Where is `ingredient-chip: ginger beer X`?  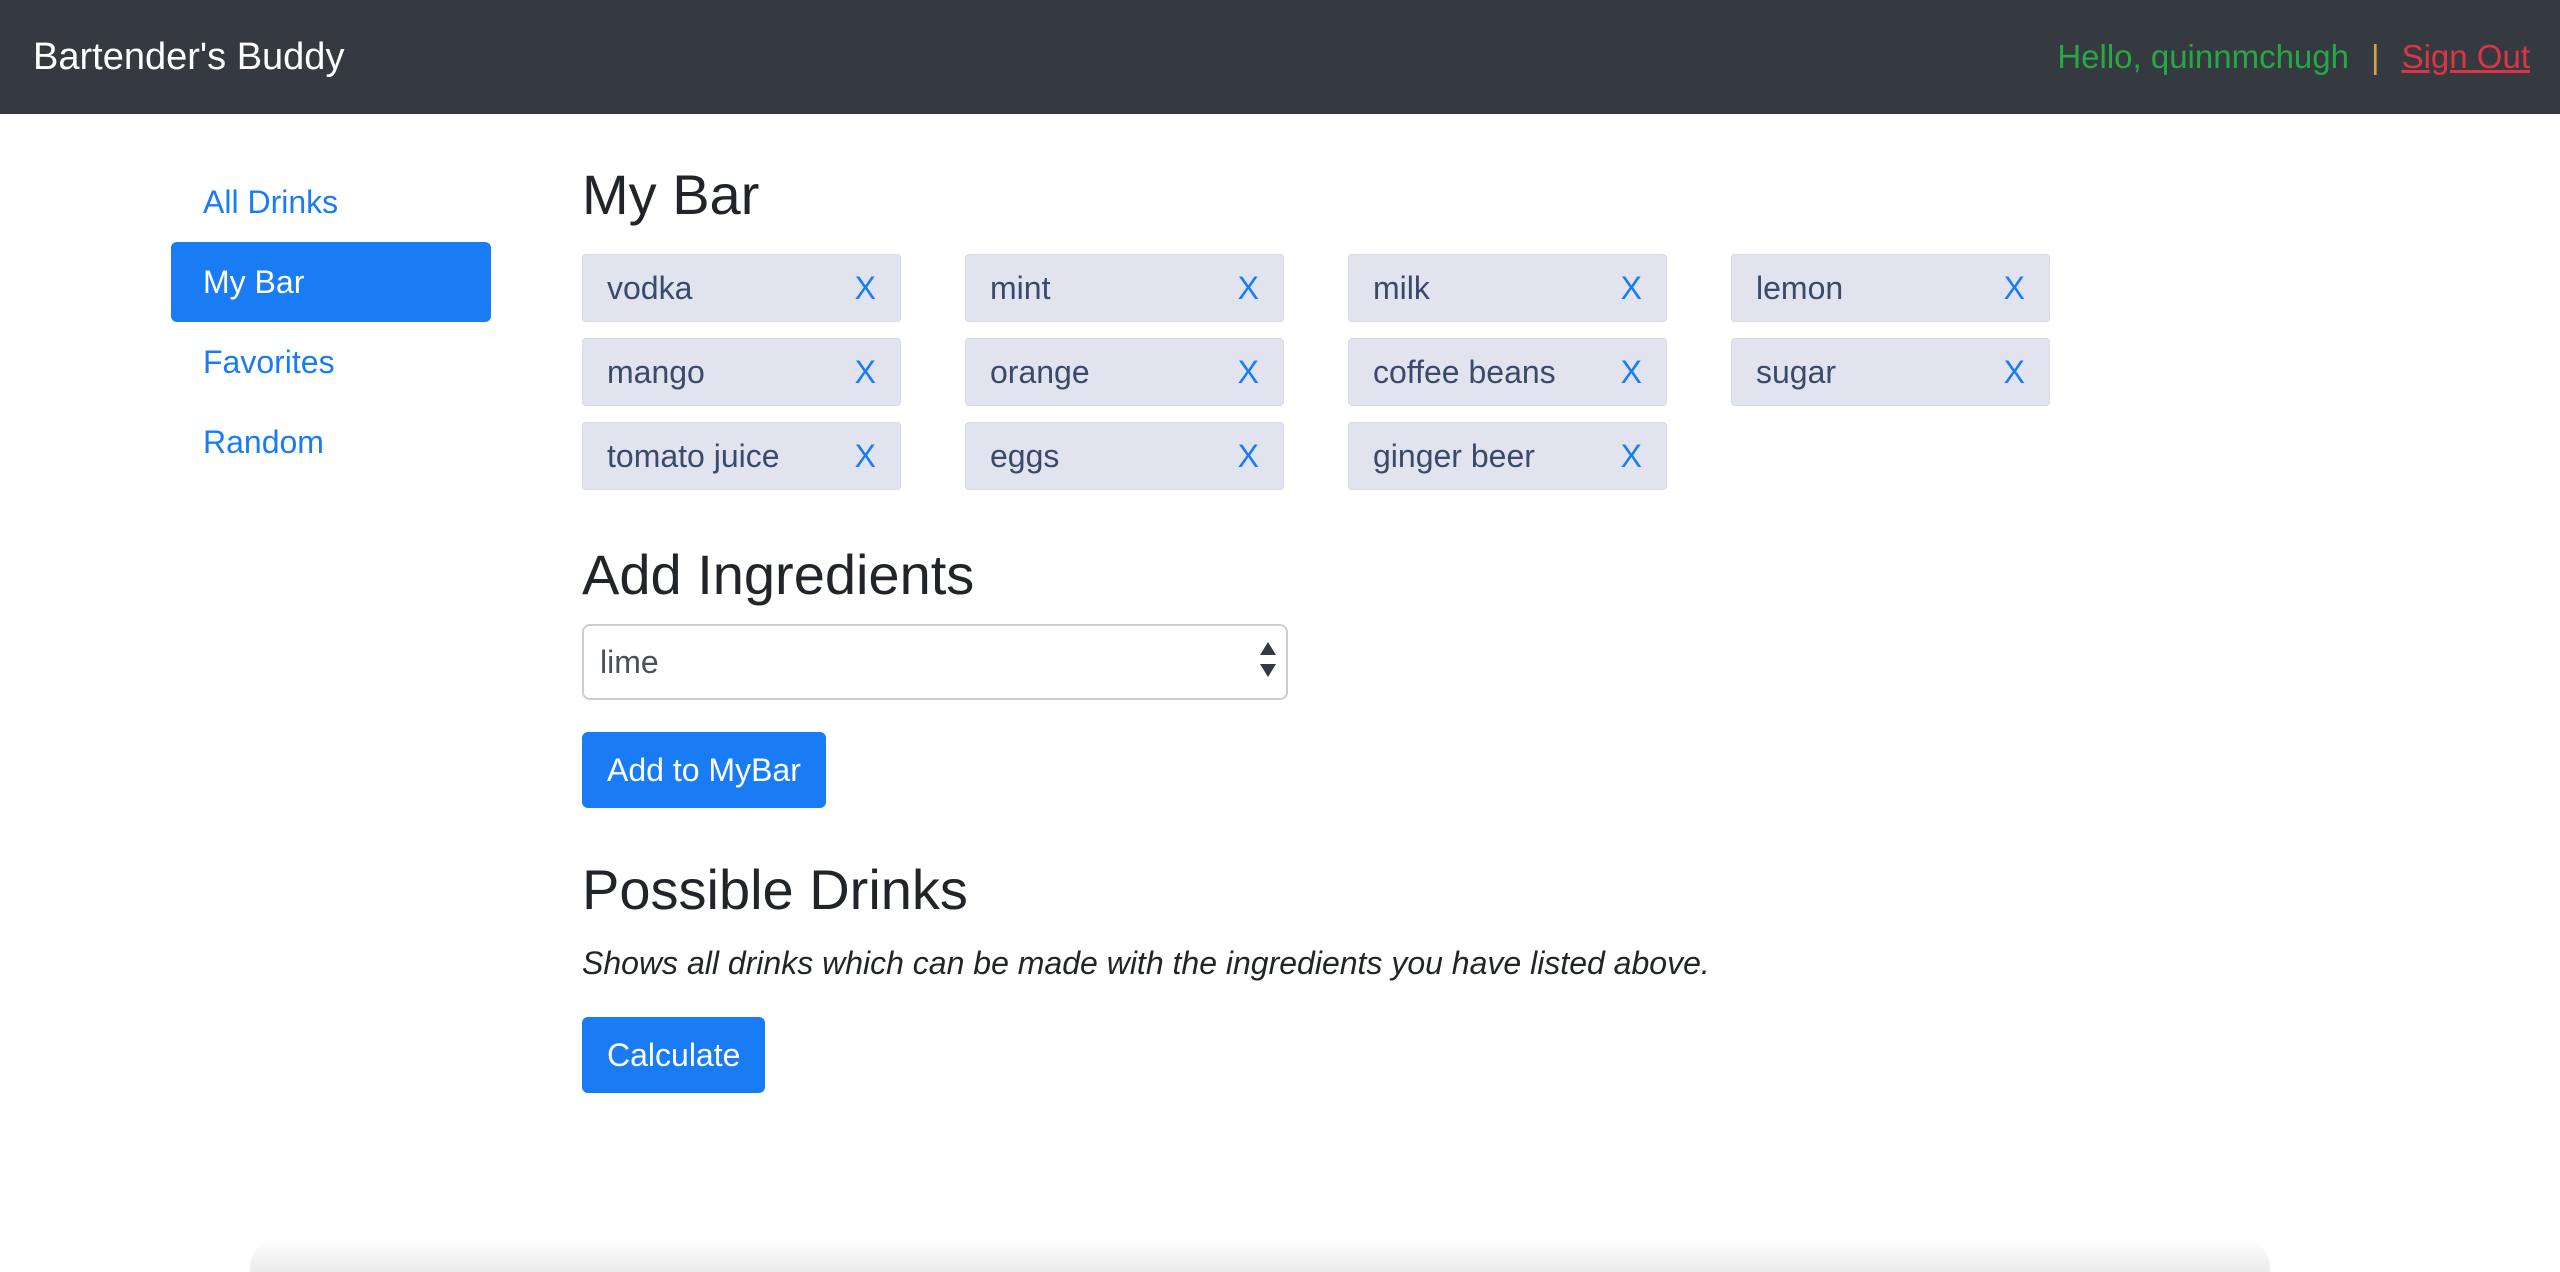
ingredient-chip: ginger beer X is located at coordinates (1507, 456).